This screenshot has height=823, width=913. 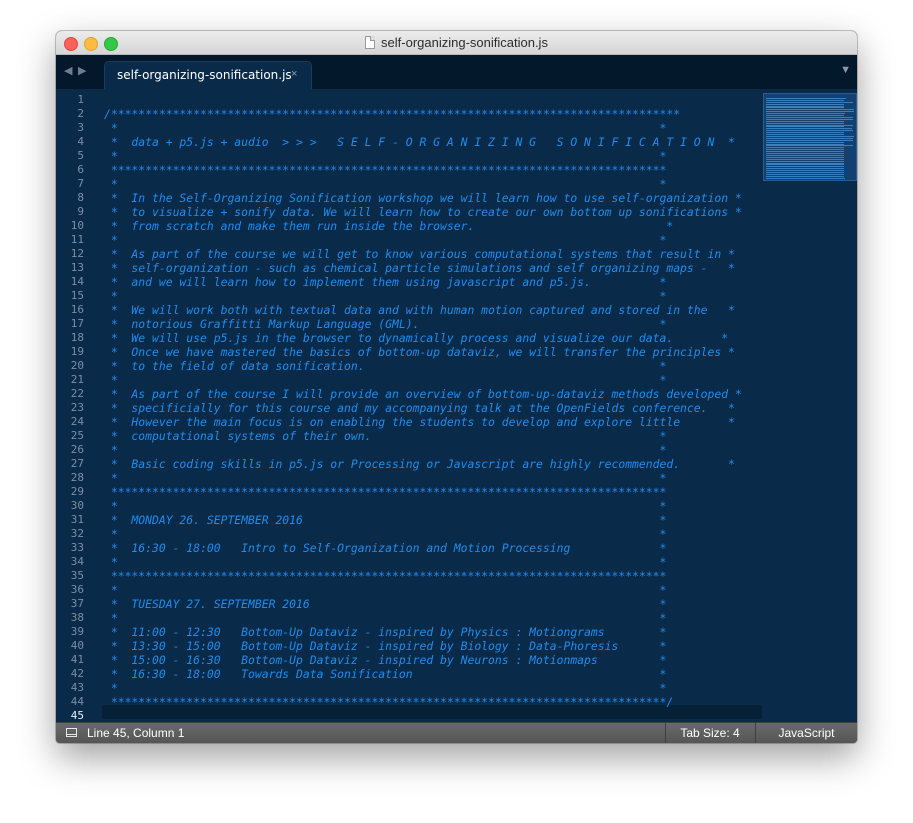 What do you see at coordinates (77, 309) in the screenshot?
I see `line-number: 16` at bounding box center [77, 309].